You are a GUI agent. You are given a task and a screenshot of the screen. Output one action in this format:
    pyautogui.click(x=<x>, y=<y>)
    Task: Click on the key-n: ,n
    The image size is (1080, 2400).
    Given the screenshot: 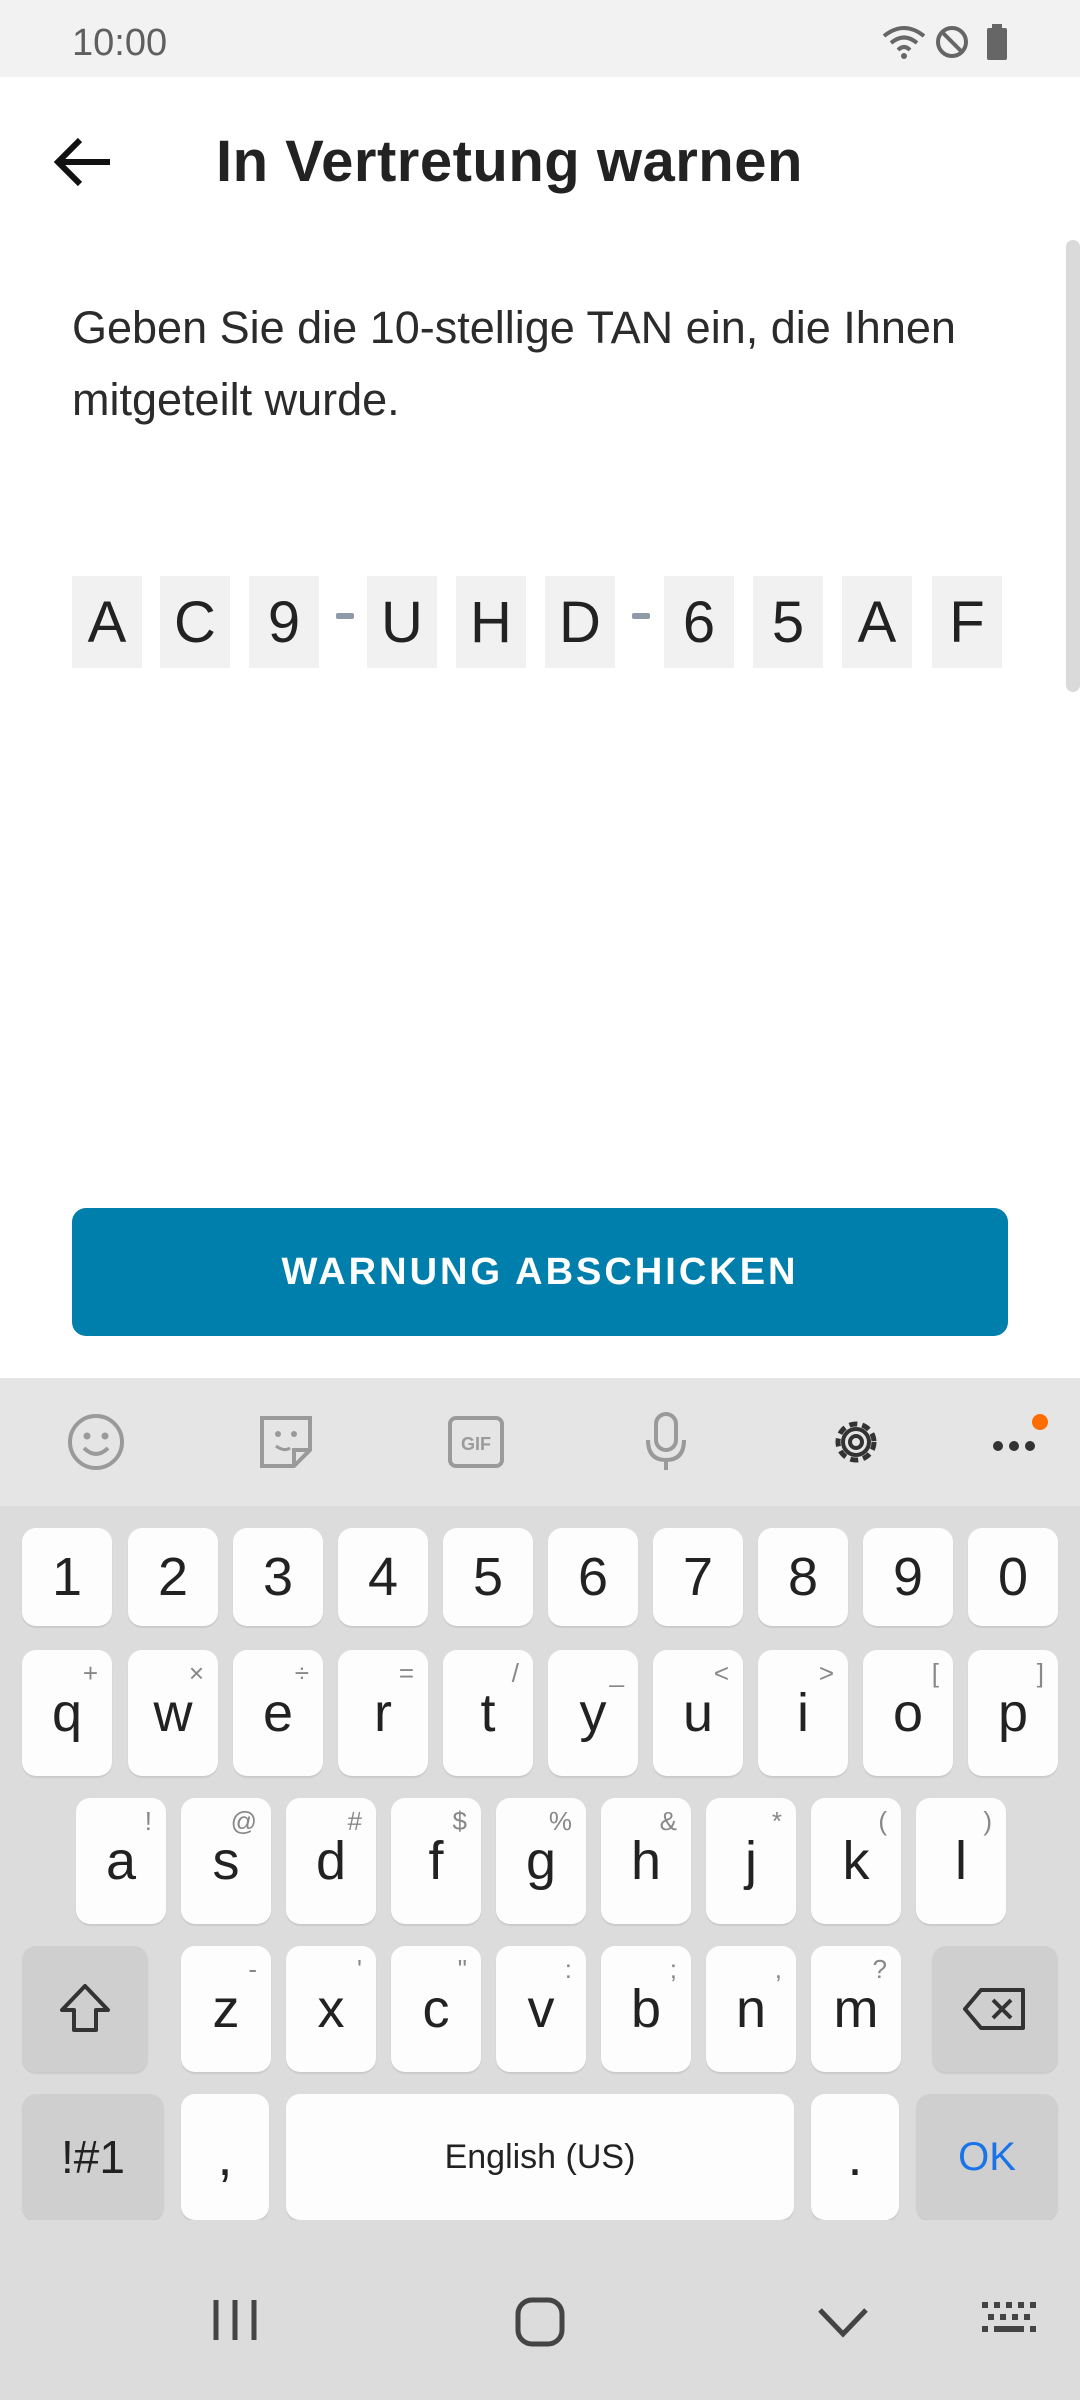 What is the action you would take?
    pyautogui.click(x=751, y=2009)
    